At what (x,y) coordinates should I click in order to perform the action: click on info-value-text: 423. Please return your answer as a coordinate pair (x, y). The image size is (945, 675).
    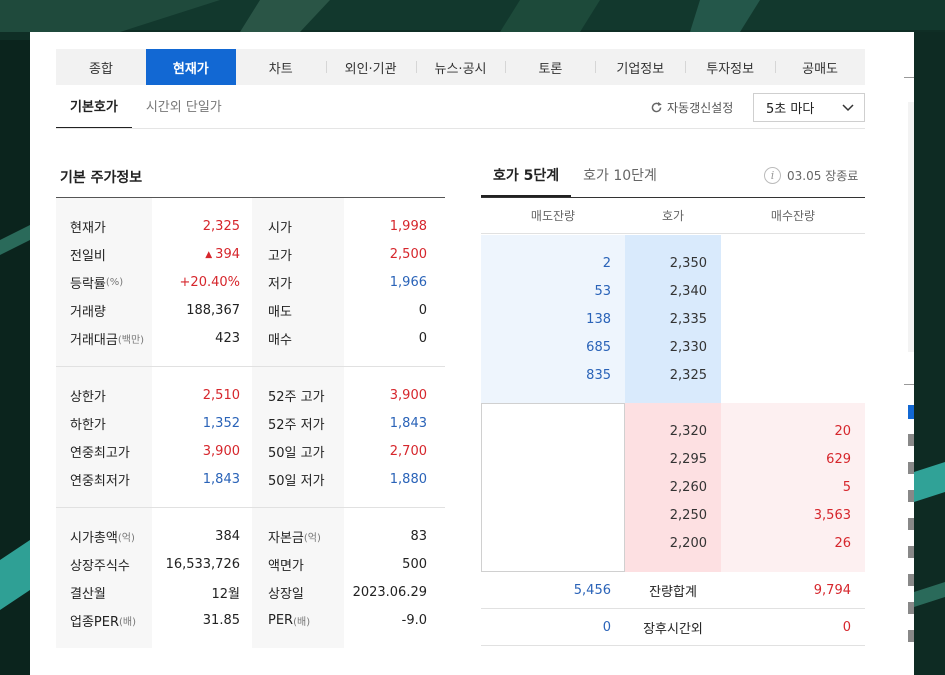
    Looking at the image, I should click on (227, 338).